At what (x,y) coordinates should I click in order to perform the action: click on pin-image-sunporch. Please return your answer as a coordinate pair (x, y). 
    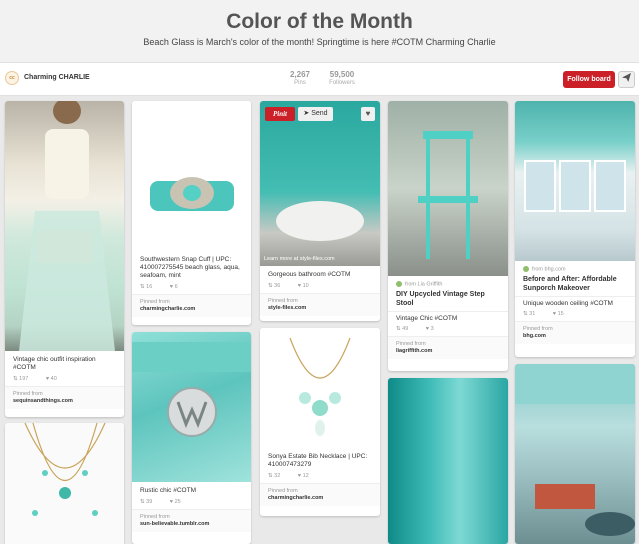
    Looking at the image, I should click on (575, 181).